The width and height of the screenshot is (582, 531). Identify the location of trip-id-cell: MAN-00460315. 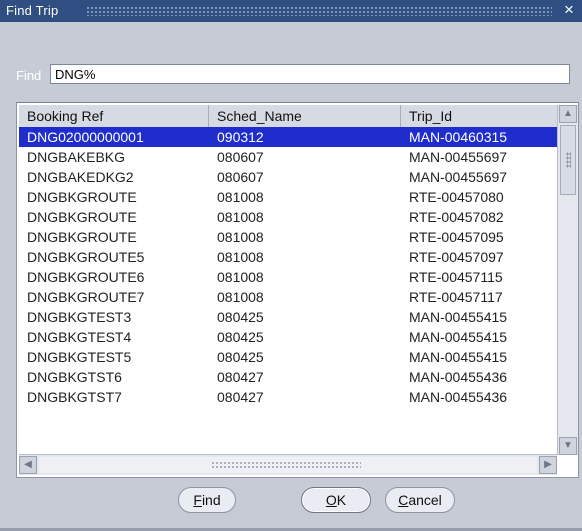
(458, 137).